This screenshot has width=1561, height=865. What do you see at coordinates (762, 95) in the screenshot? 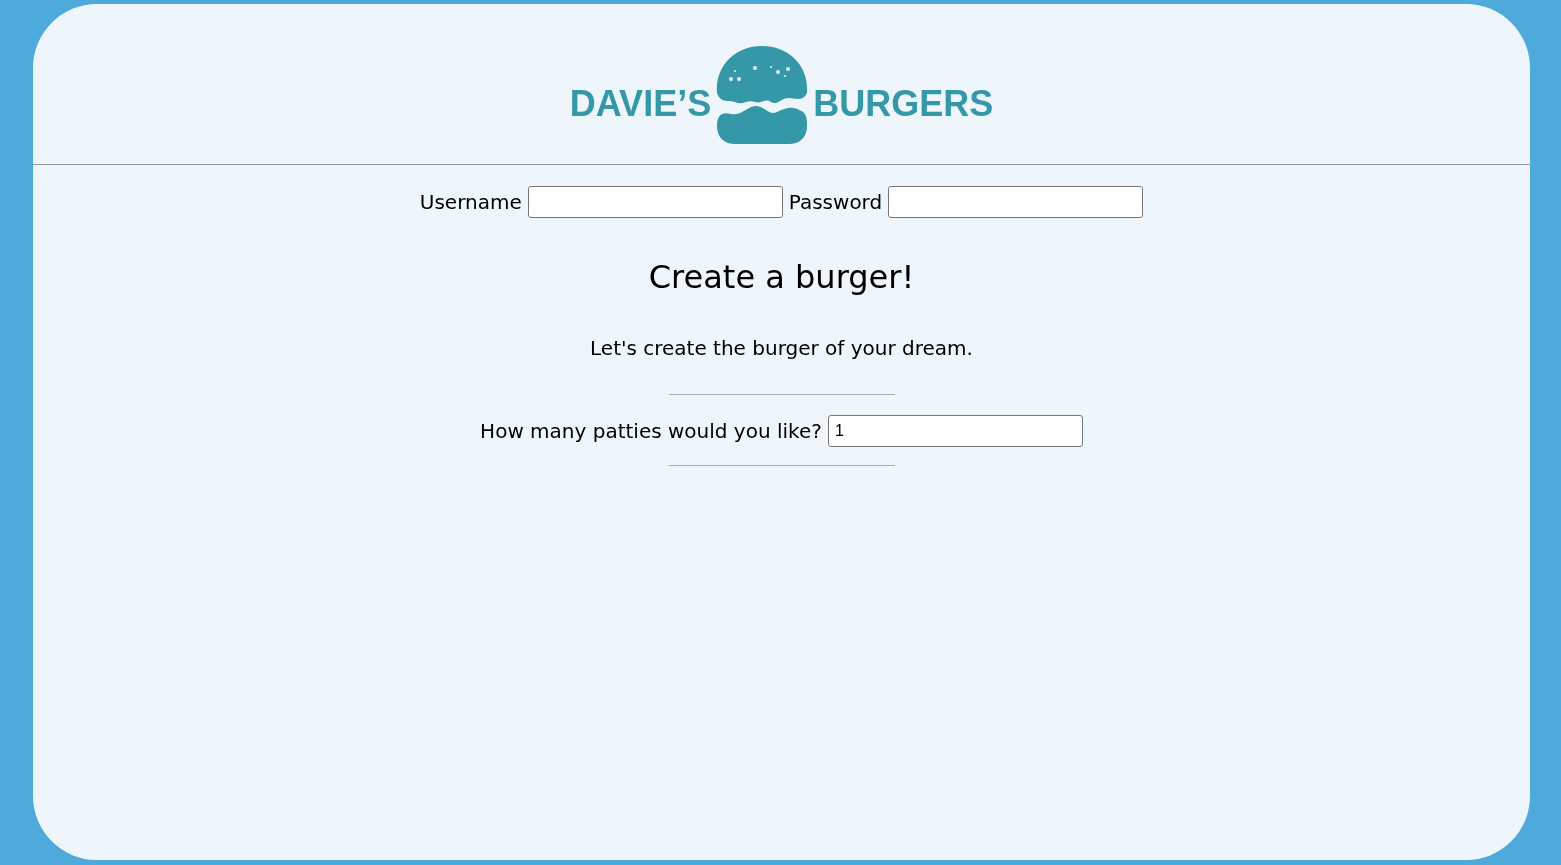
I see `burger-icon` at bounding box center [762, 95].